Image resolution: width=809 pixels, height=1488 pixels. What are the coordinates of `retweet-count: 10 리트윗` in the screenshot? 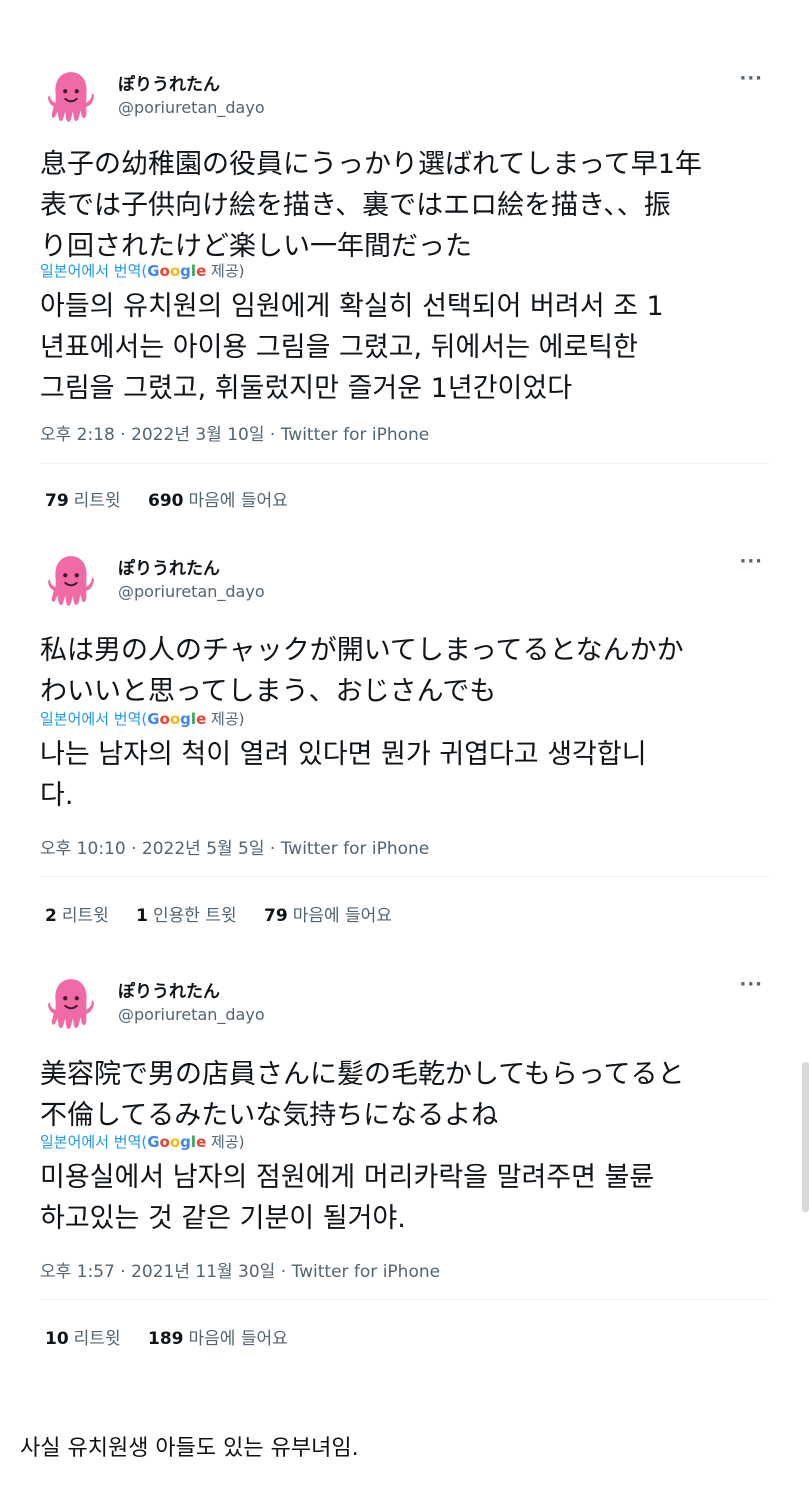 It's located at (83, 1339).